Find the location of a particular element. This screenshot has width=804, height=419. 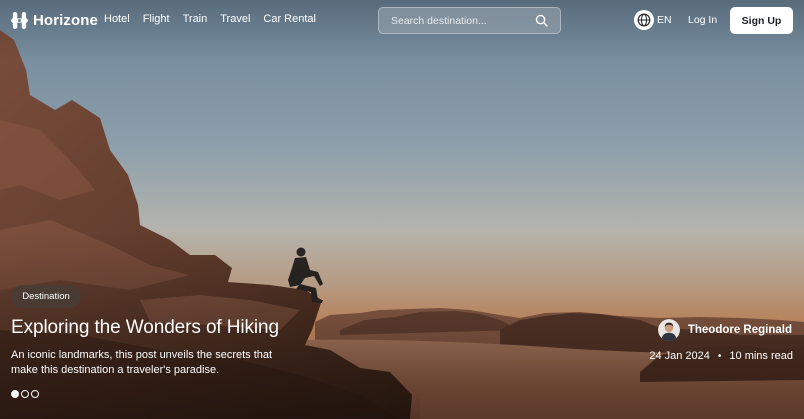

author-info: Theodore Reginald is located at coordinates (724, 330).